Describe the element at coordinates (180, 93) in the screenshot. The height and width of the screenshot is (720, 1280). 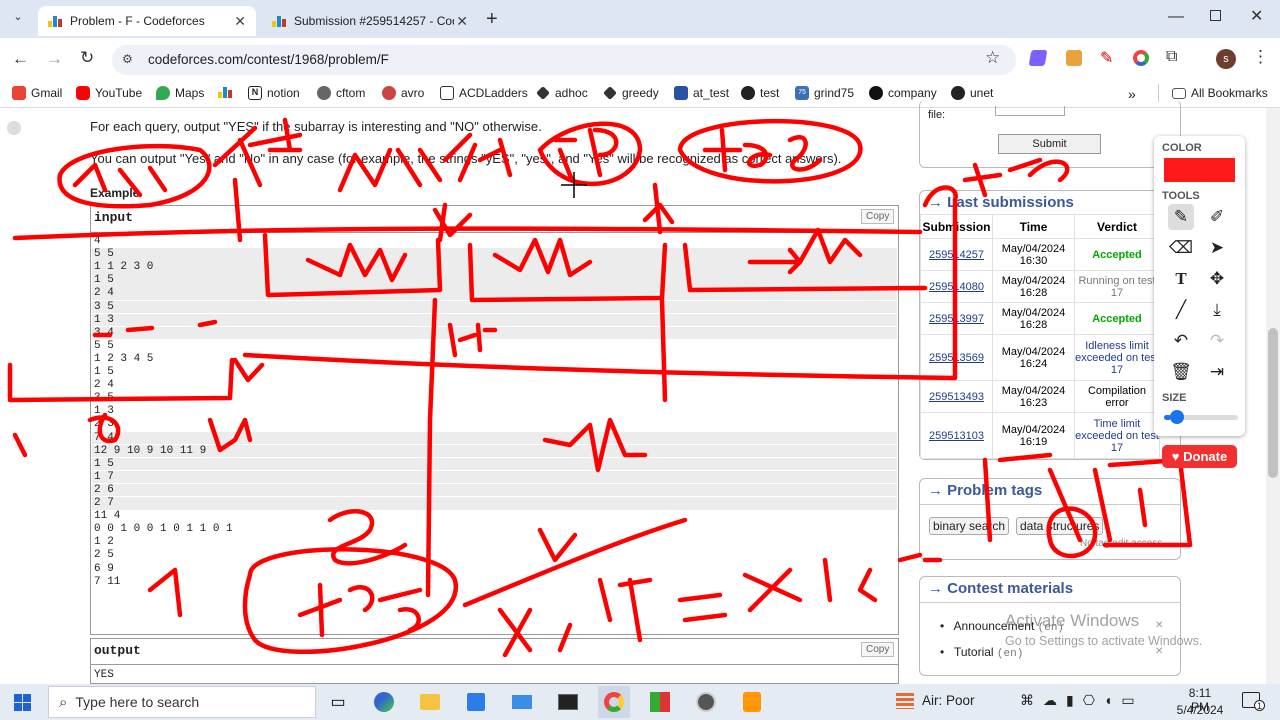
I see `bookmark-maps: Maps` at that location.